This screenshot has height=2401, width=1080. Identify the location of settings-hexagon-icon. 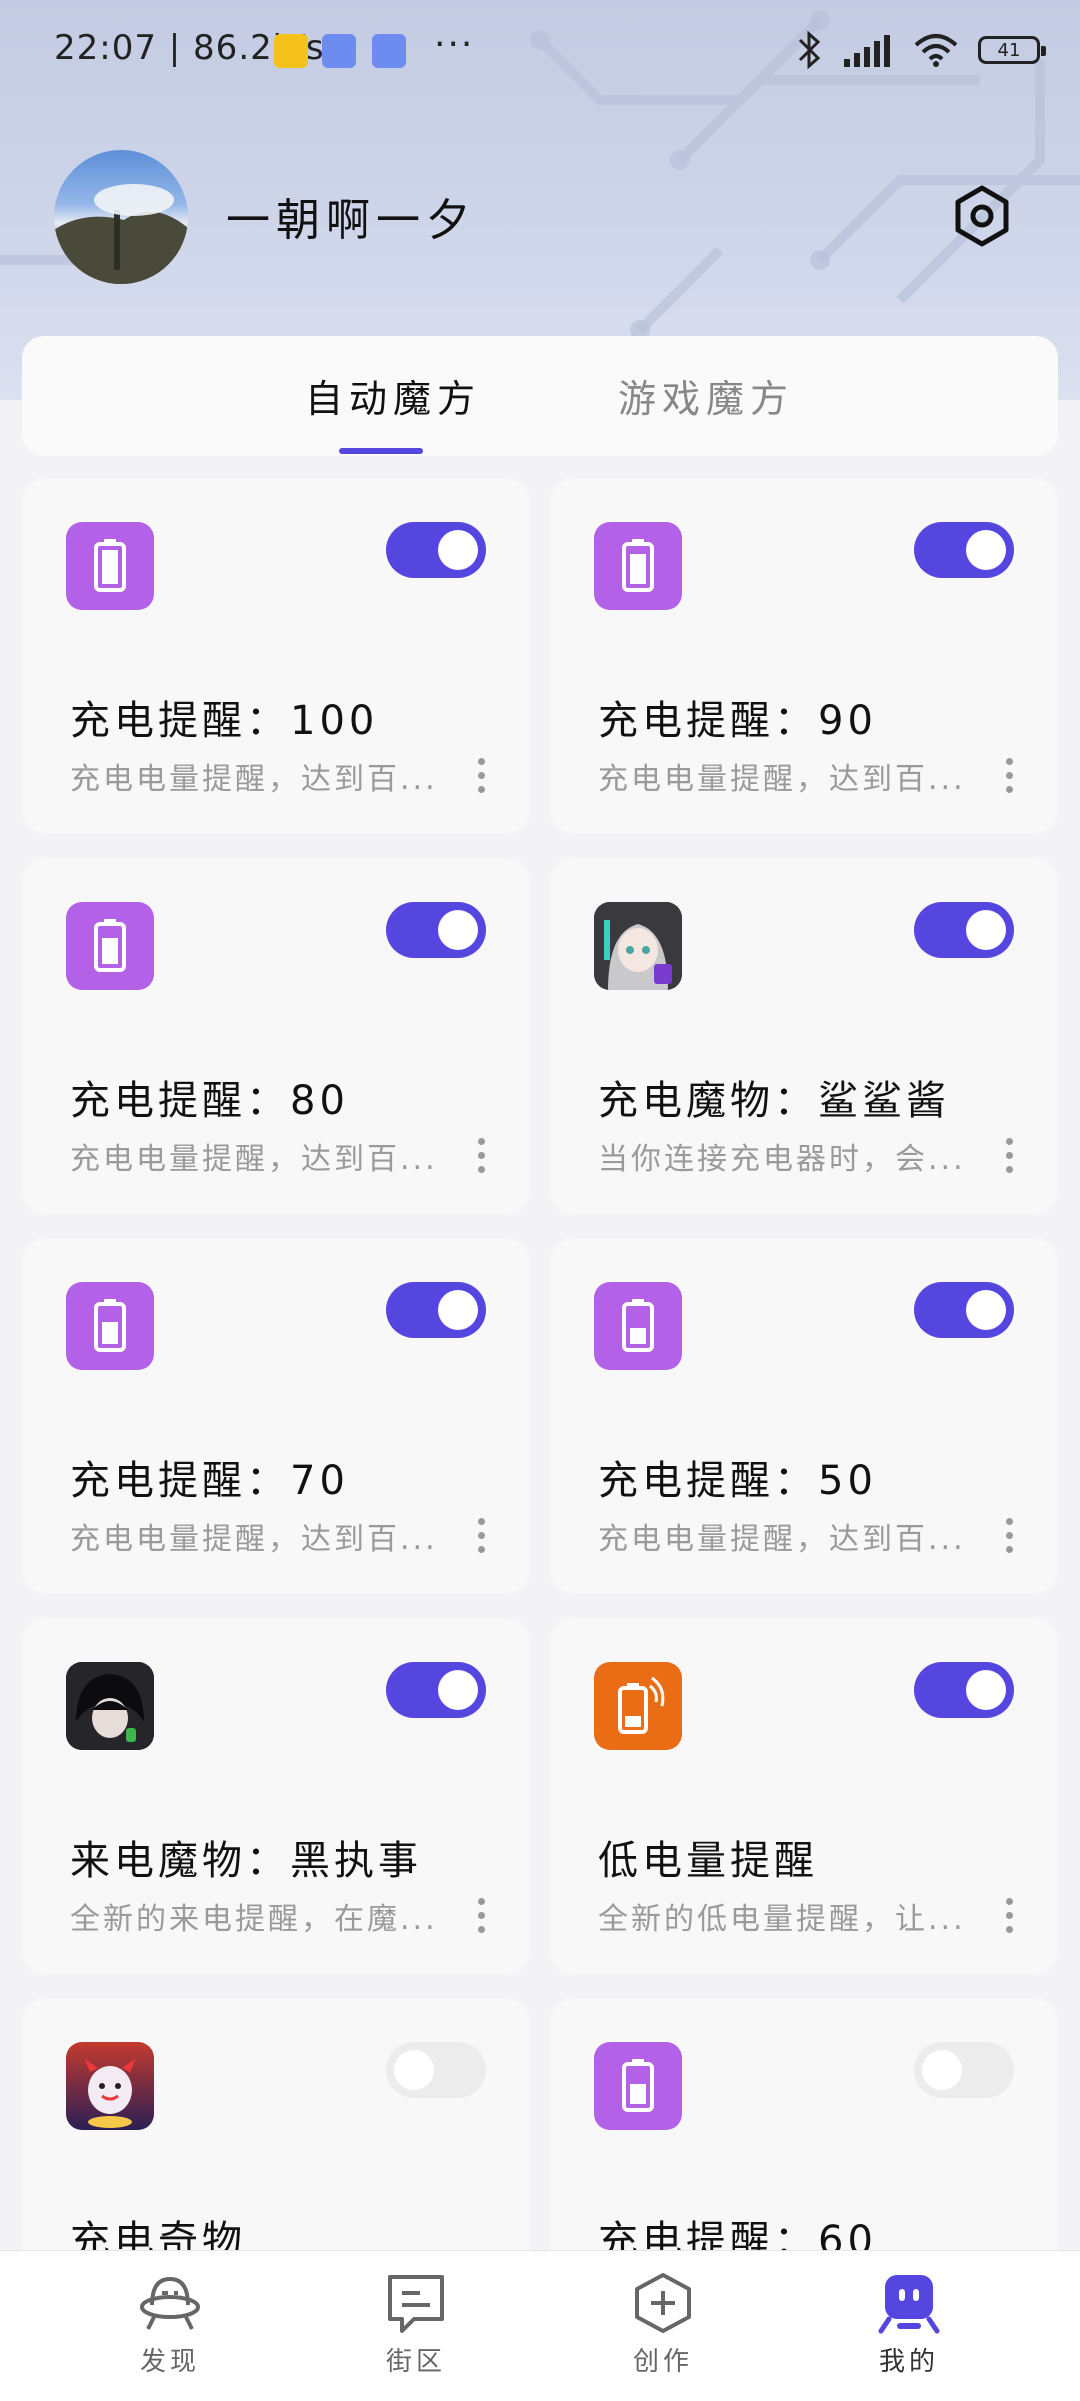
(982, 216).